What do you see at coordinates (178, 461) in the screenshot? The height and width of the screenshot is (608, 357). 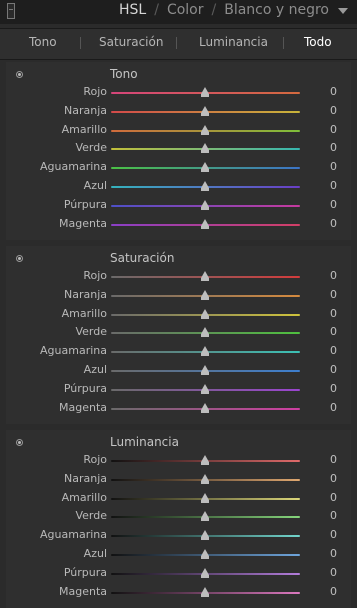 I see `slider-row-luminancia-0: Rojo 0` at bounding box center [178, 461].